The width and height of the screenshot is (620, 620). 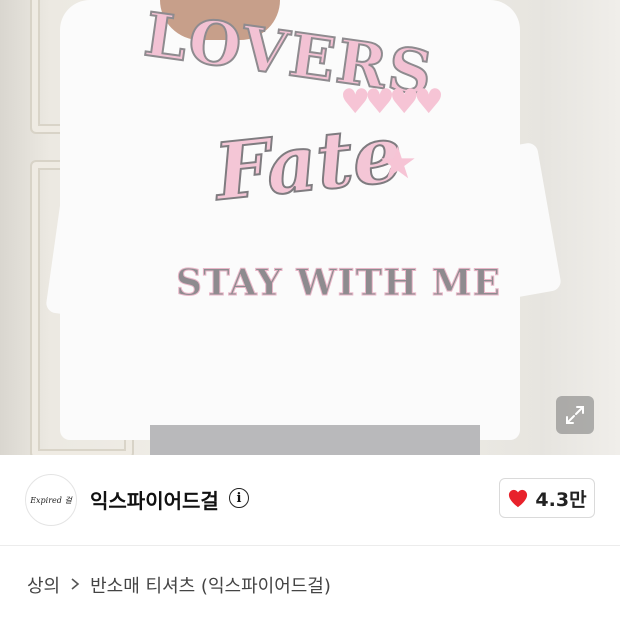 I want to click on expand-image-button, so click(x=575, y=415).